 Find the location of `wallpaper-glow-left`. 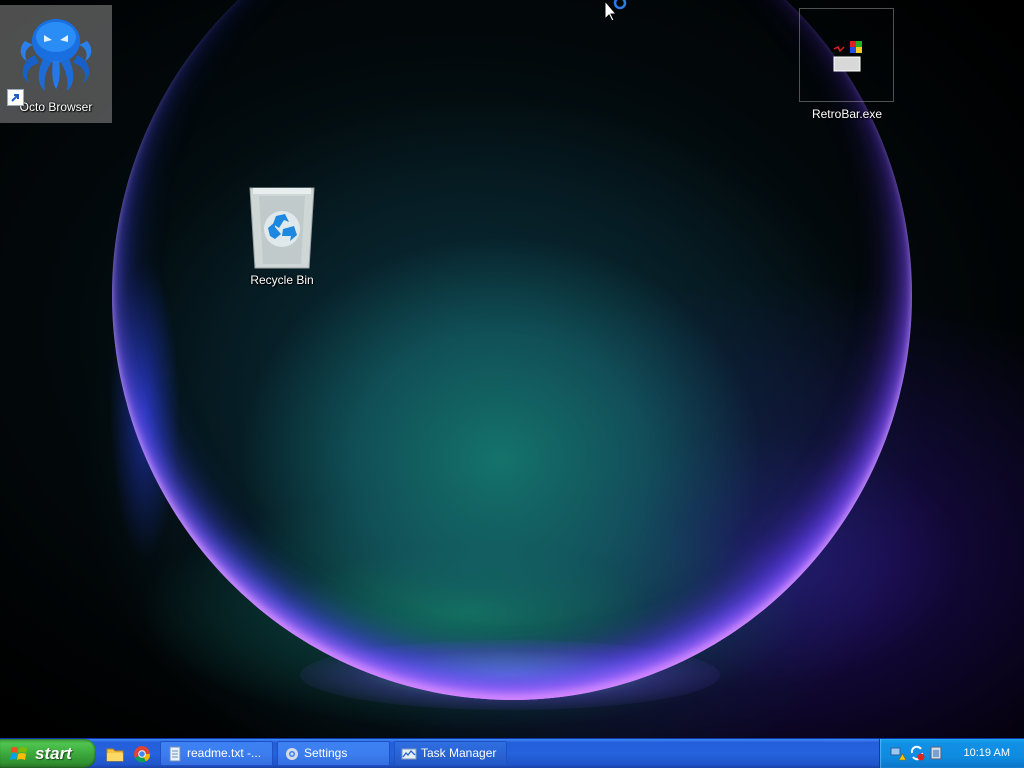

wallpaper-glow-left is located at coordinates (145, 410).